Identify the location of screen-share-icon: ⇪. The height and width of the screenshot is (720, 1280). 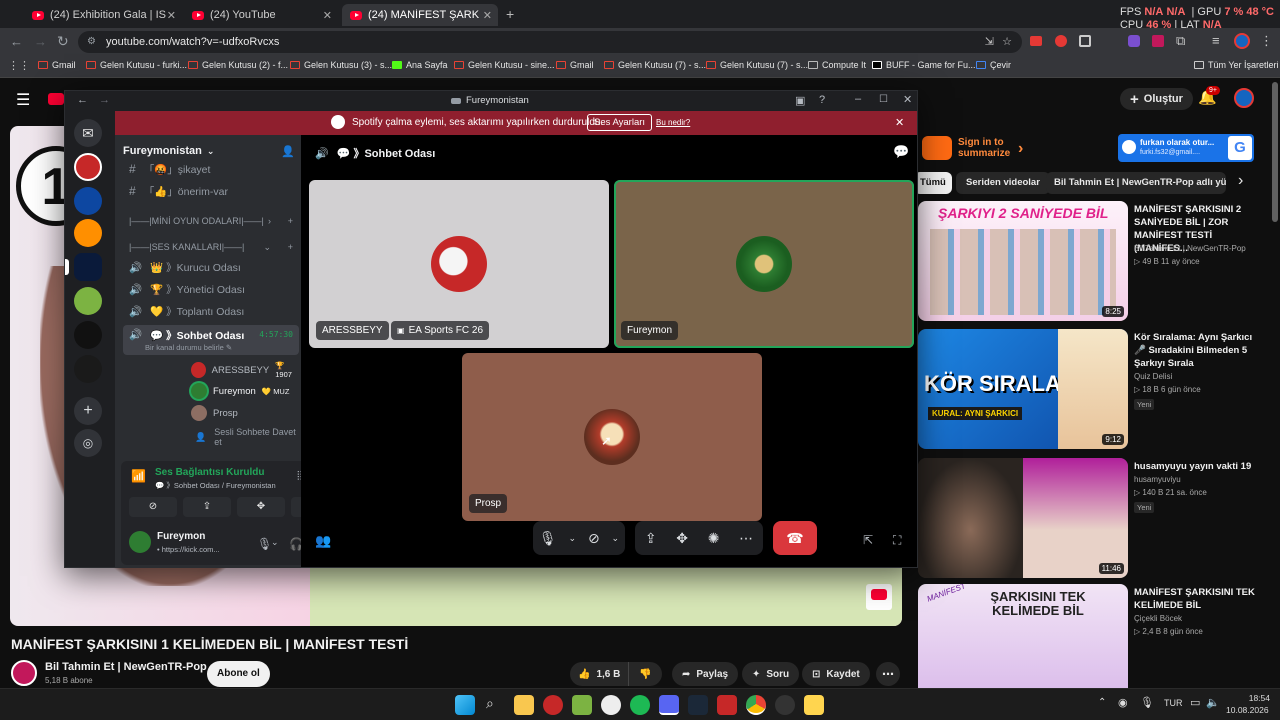
(651, 538).